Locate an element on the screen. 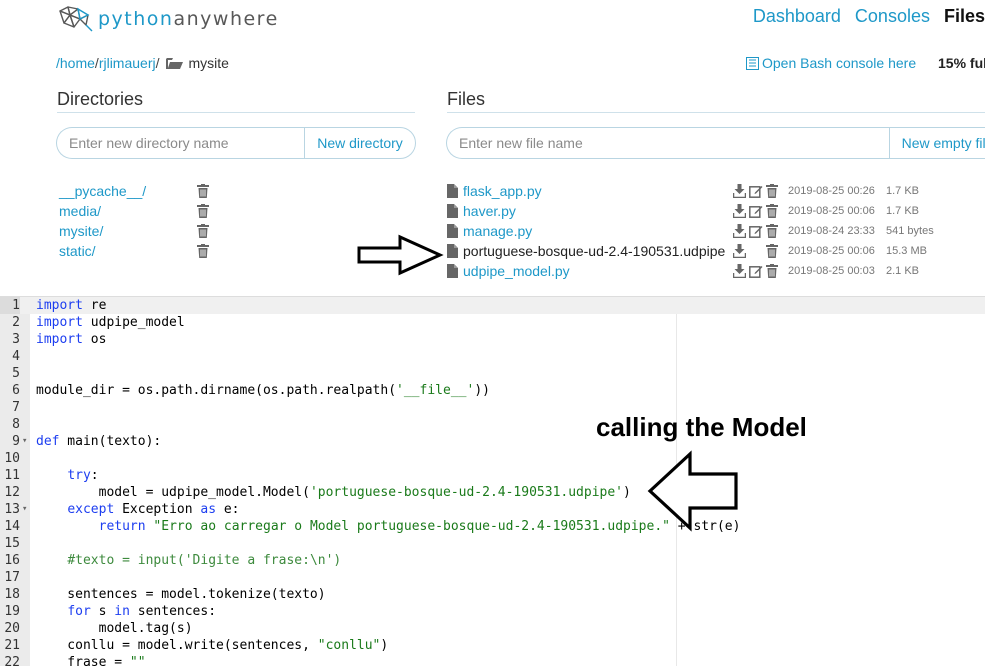 The image size is (985, 666). code-token: def is located at coordinates (48, 441).